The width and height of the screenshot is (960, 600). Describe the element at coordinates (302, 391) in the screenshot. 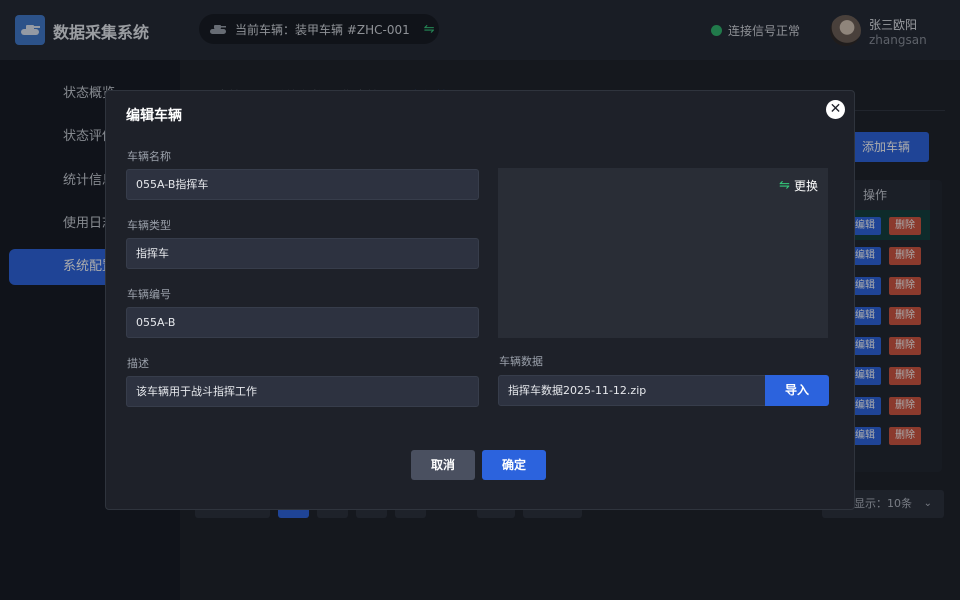

I see `description-field: 该车辆用于战斗指挥工作` at that location.